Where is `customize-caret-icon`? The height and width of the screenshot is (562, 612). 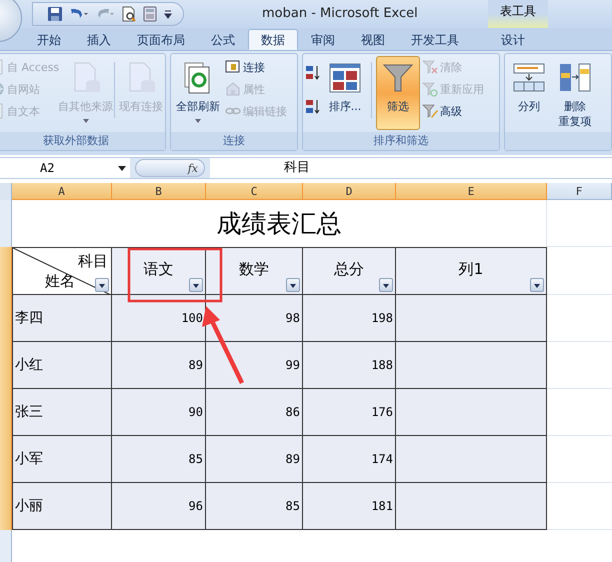 customize-caret-icon is located at coordinates (168, 14).